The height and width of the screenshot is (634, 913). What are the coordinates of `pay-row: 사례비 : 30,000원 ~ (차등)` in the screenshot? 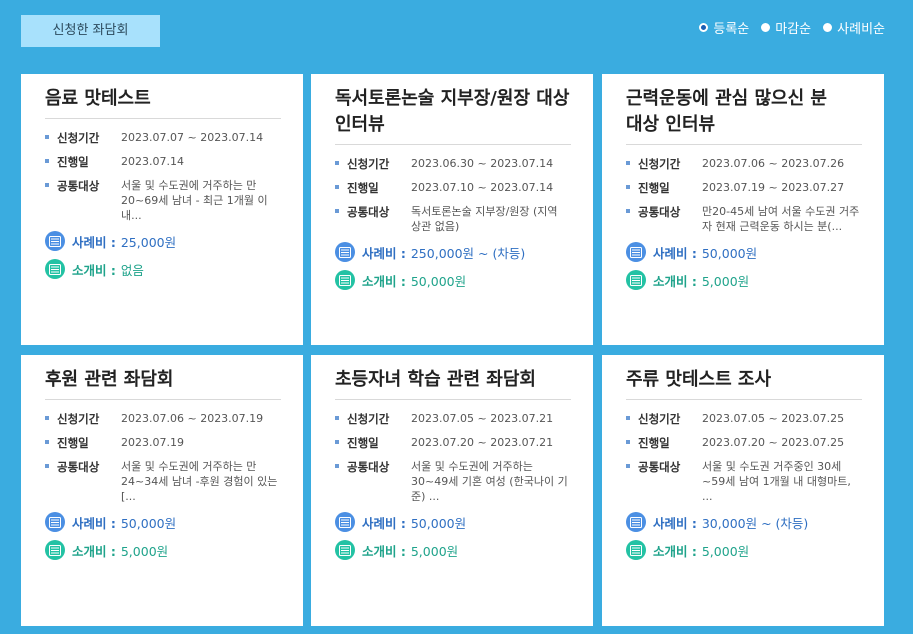 It's located at (744, 522).